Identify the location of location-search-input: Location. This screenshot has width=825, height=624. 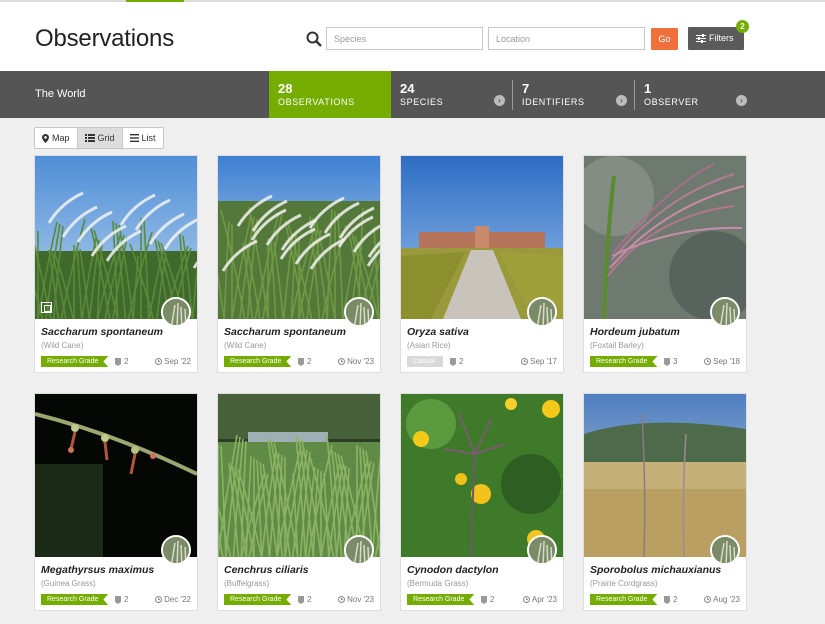
(566, 38).